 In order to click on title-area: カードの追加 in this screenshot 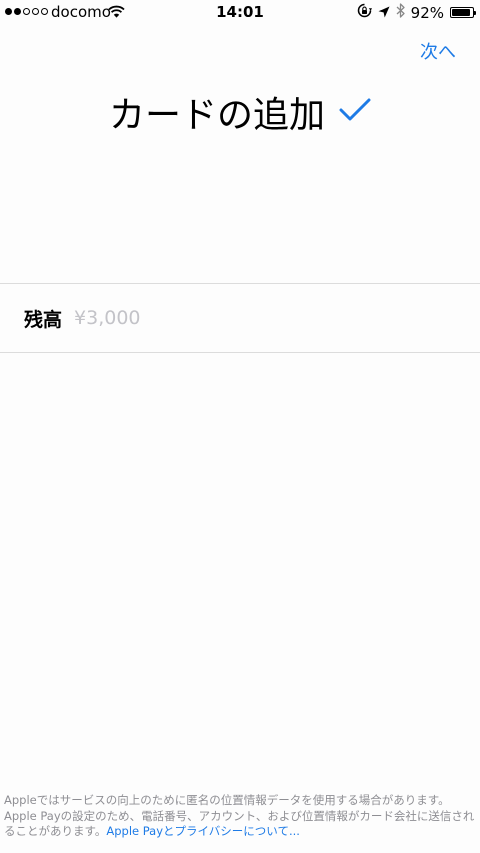, I will do `click(240, 112)`.